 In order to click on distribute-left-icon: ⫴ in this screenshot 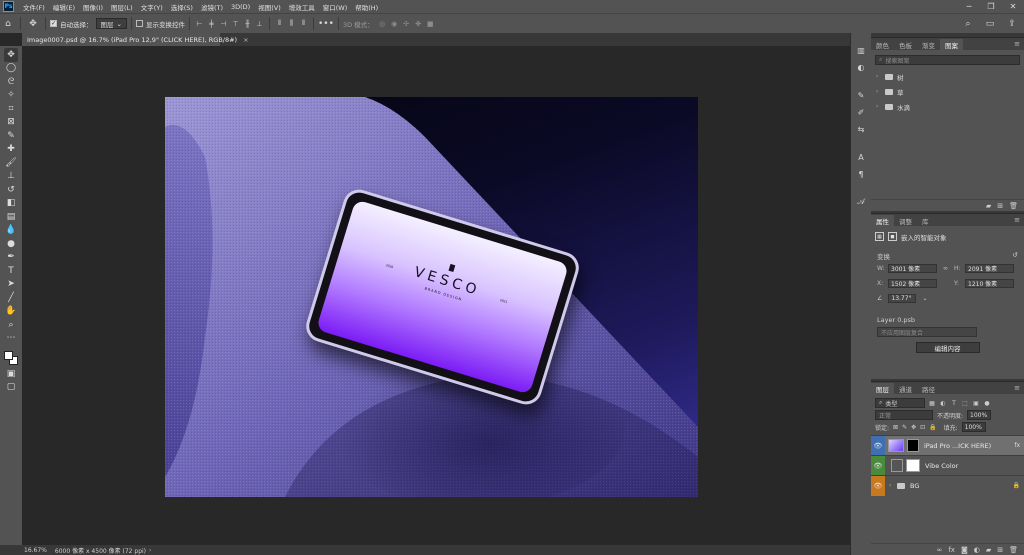, I will do `click(279, 23)`.